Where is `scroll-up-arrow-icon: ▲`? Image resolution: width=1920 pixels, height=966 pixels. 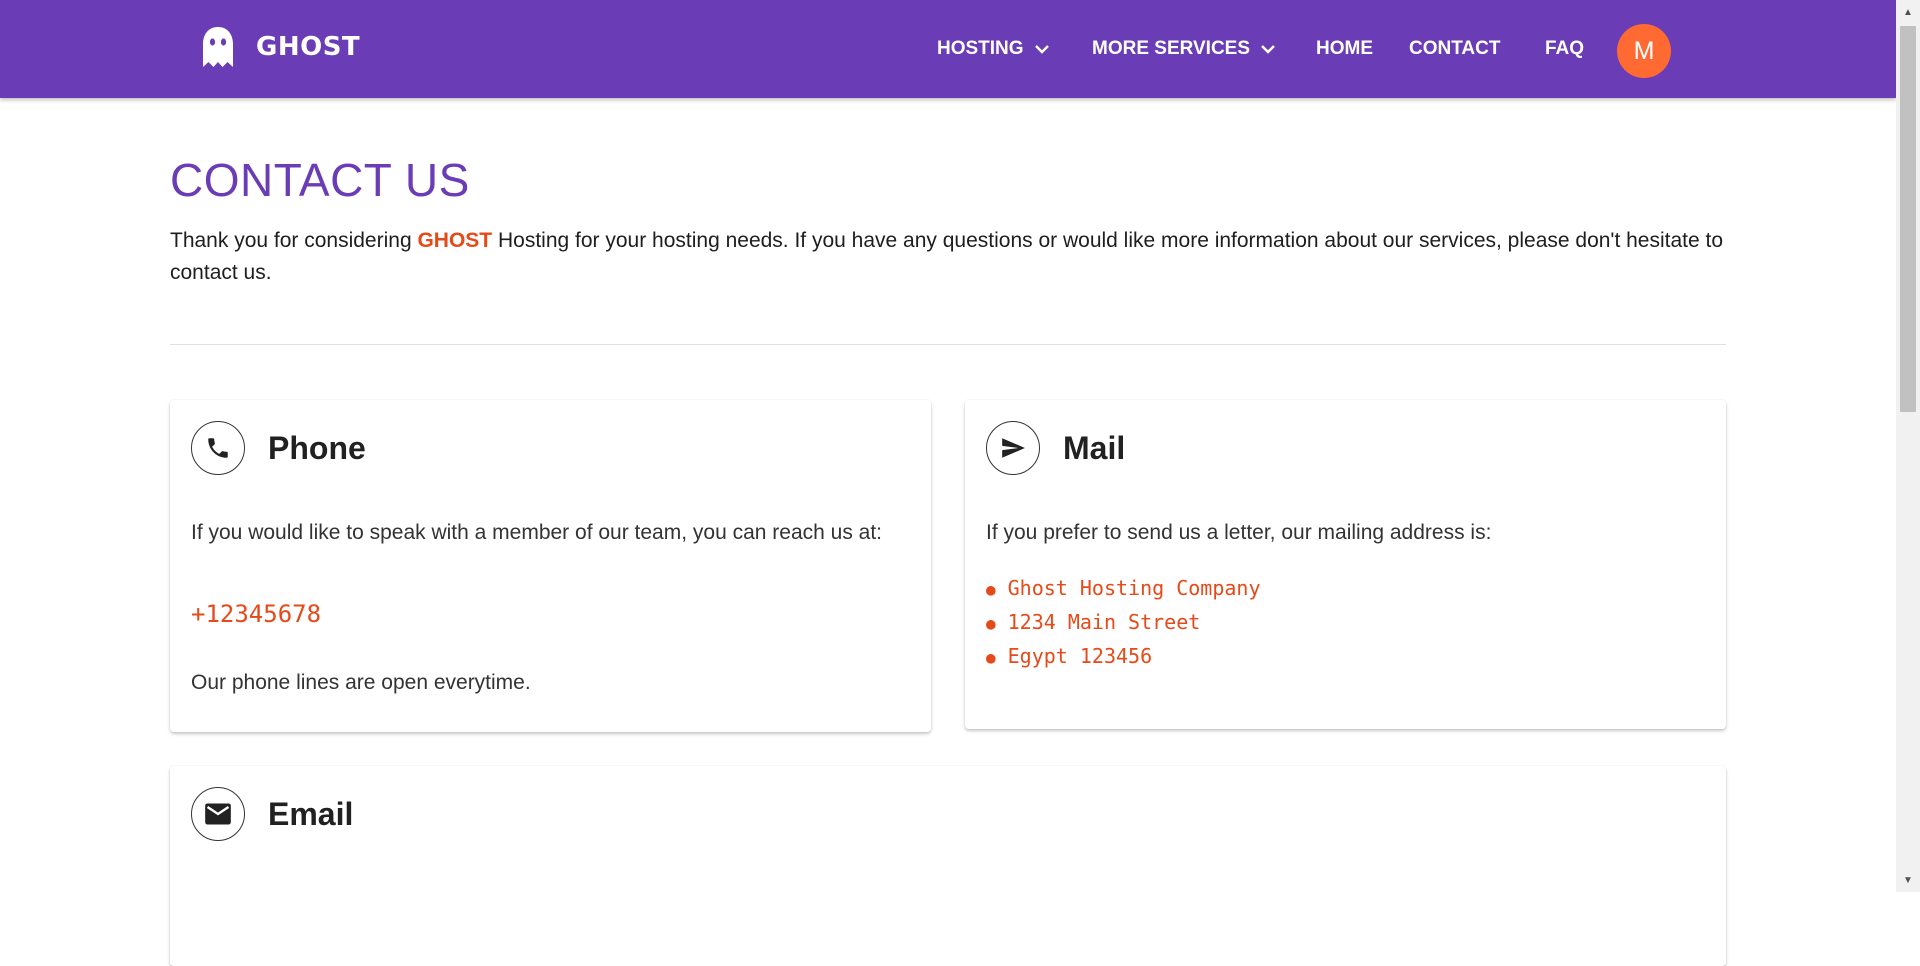
scroll-up-arrow-icon: ▲ is located at coordinates (1908, 12).